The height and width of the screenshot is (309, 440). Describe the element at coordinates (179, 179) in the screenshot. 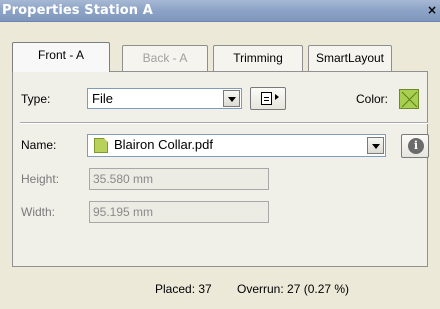

I see `height-input: 35.580 mm` at that location.